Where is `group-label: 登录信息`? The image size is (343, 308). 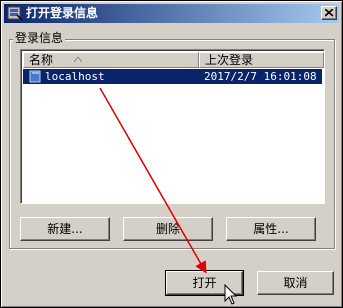 group-label: 登录信息 is located at coordinates (39, 38).